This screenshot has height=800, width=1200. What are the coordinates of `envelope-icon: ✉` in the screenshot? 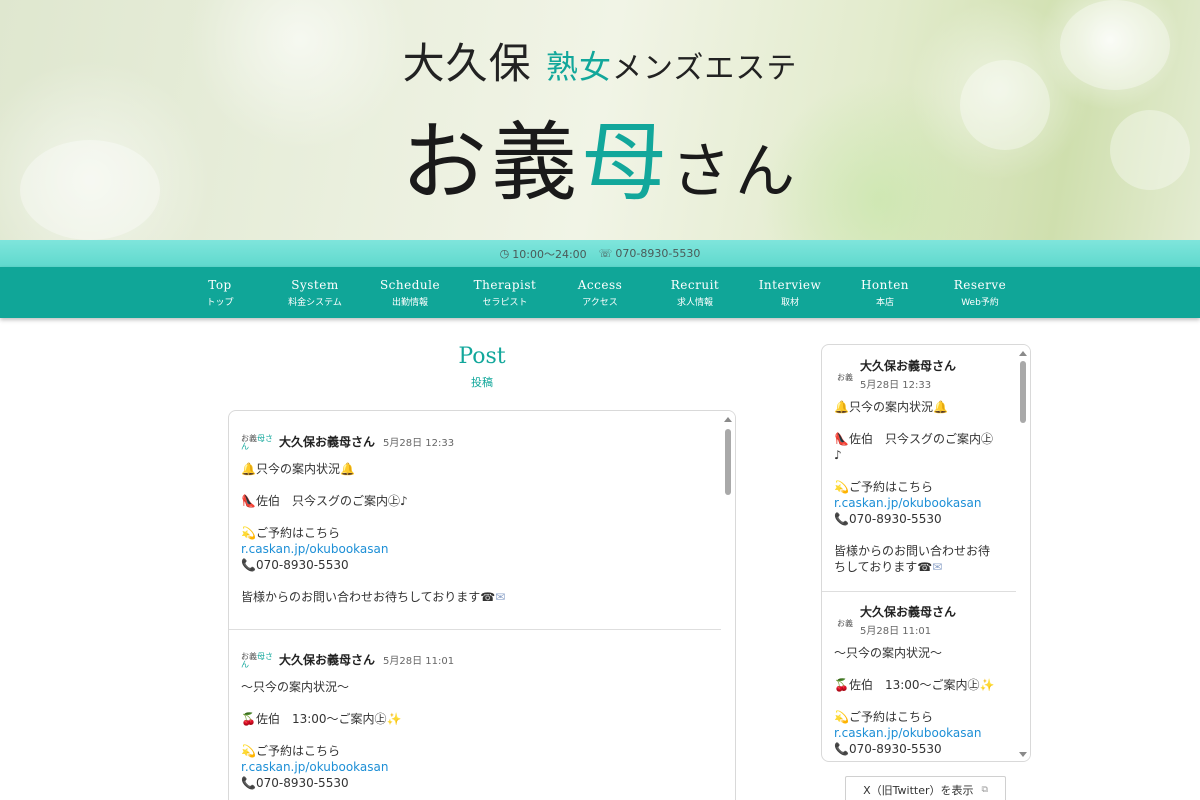 It's located at (500, 597).